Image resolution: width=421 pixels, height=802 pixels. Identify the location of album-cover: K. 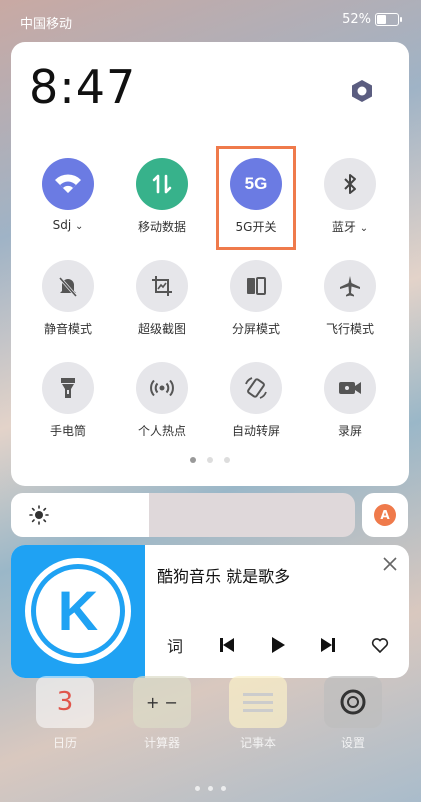
(78, 611).